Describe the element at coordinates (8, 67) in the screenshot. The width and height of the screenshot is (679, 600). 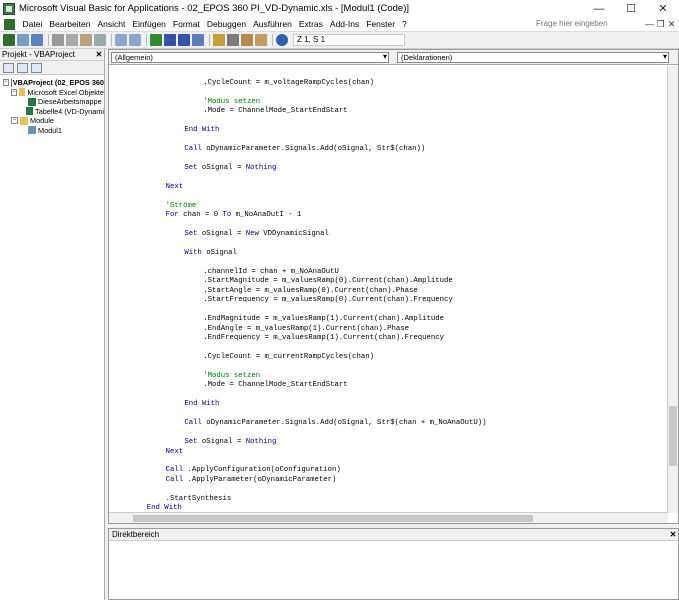
I see `view-code-icon` at that location.